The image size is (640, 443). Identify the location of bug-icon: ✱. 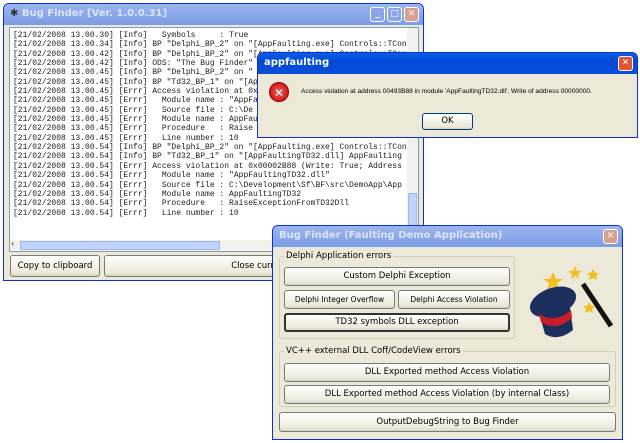
(14, 13).